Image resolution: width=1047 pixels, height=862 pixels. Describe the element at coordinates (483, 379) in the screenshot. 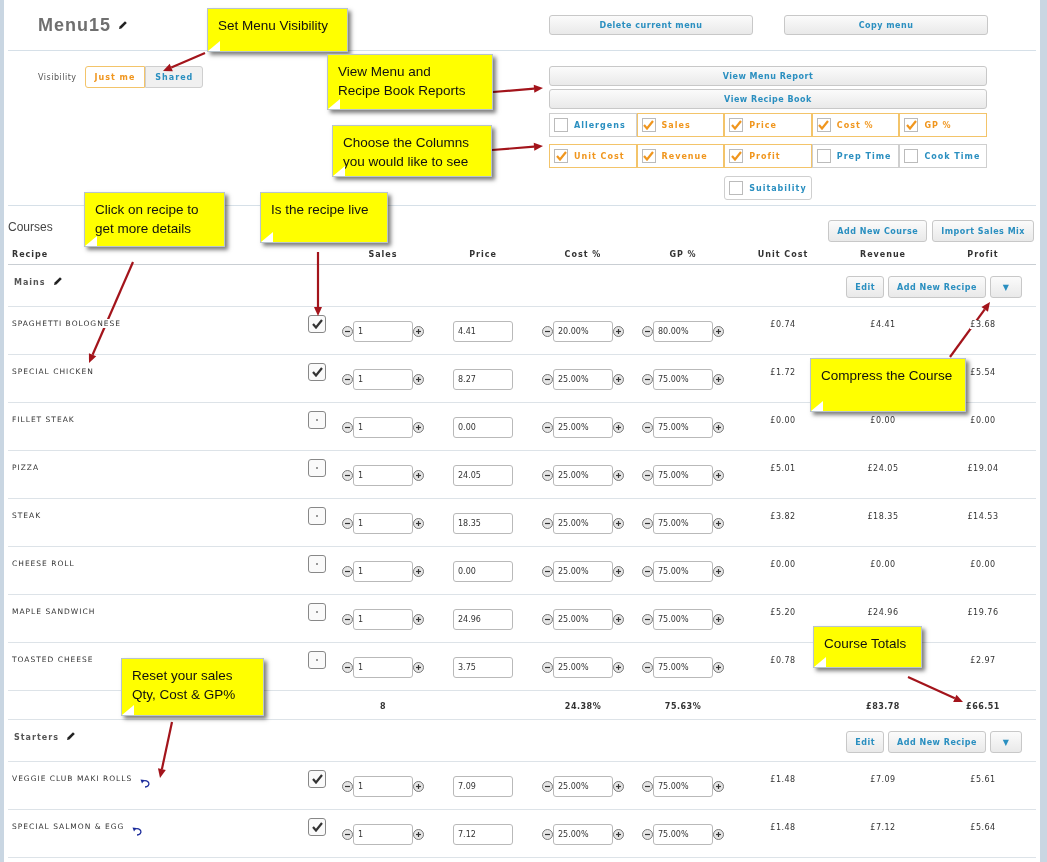

I see `price-input: 8.27` at that location.